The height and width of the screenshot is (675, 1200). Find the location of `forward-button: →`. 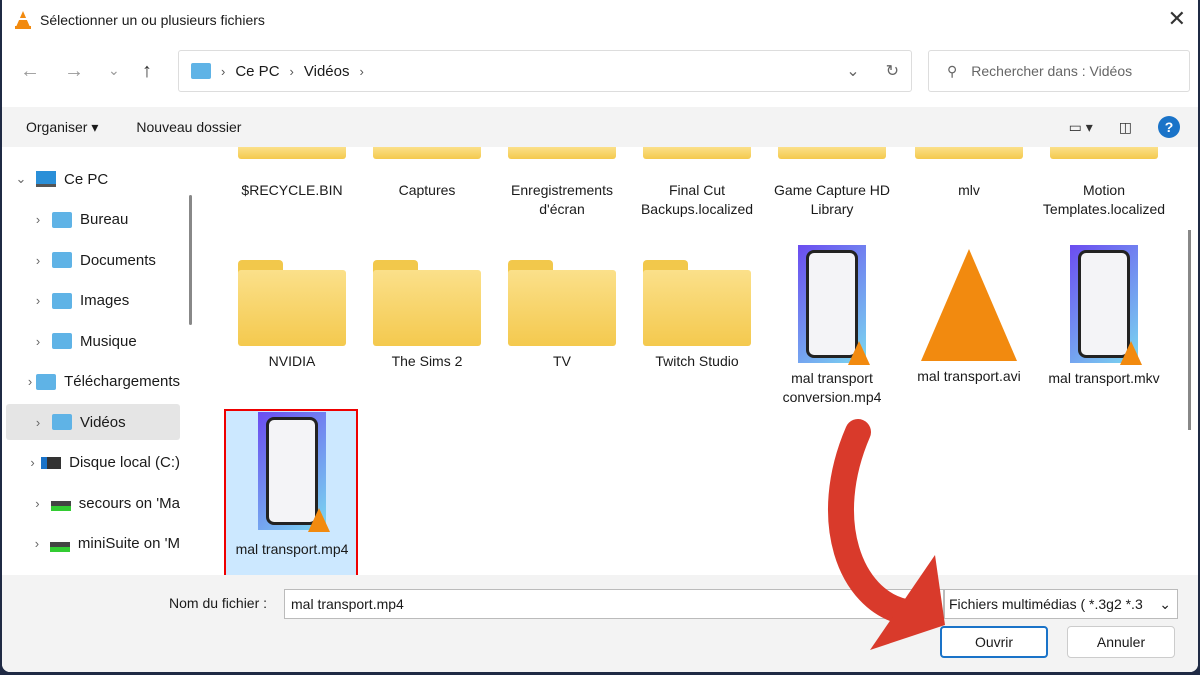

forward-button: → is located at coordinates (74, 71).